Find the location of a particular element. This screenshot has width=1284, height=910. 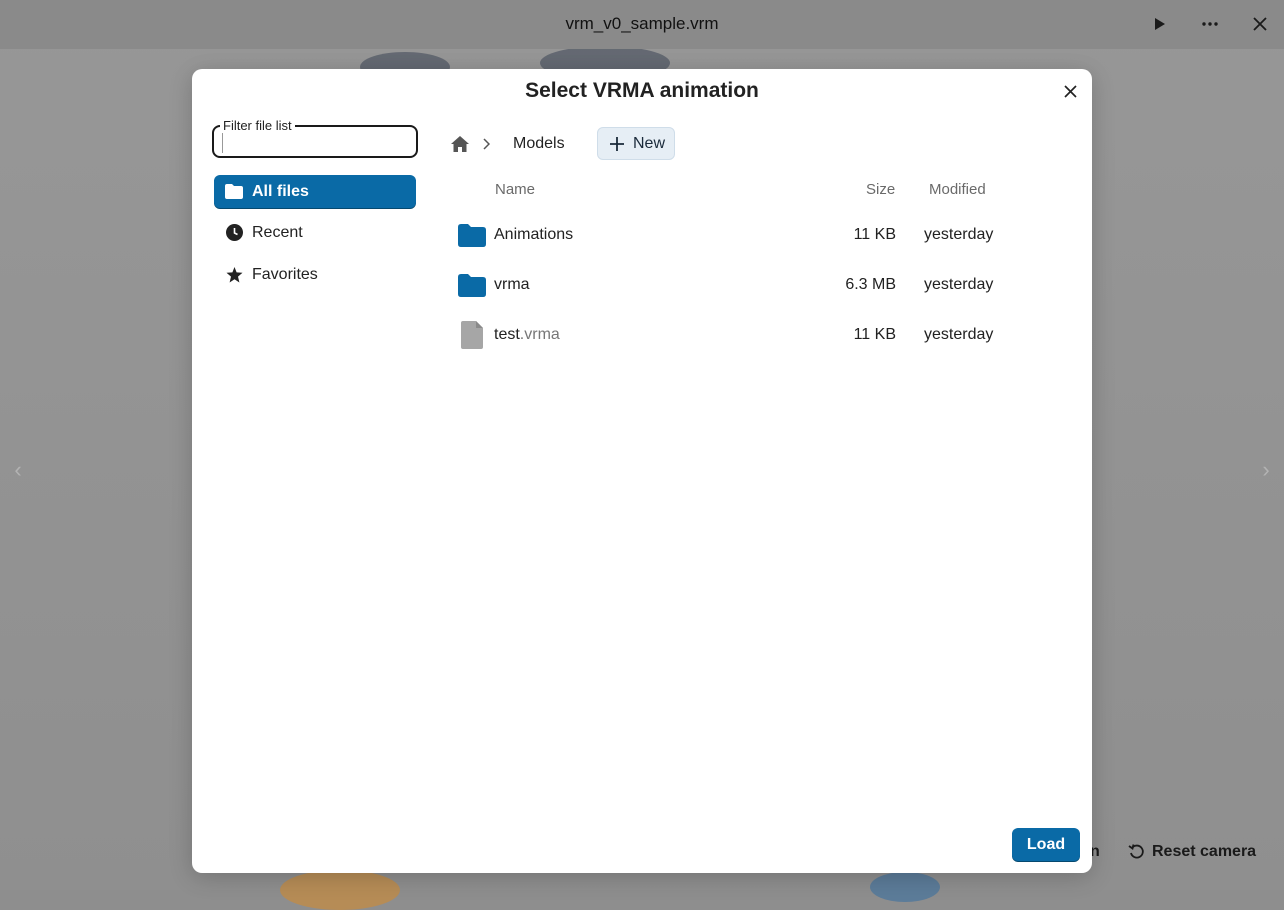

chevron-right-icon is located at coordinates (486, 144).